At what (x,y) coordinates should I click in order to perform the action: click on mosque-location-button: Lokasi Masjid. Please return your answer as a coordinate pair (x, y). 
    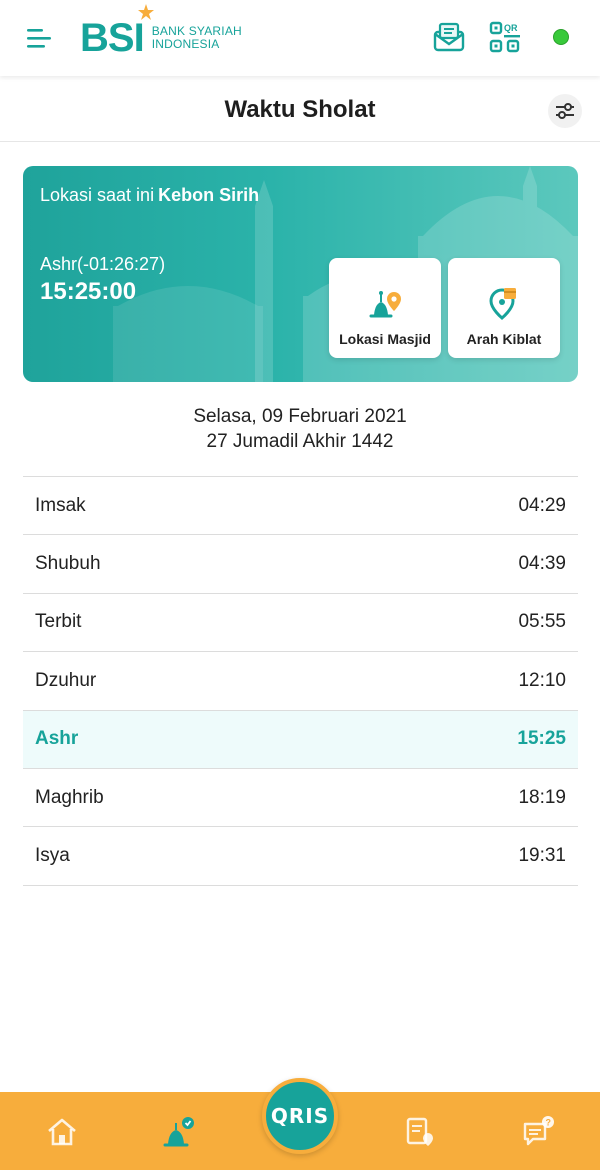
    Looking at the image, I should click on (385, 308).